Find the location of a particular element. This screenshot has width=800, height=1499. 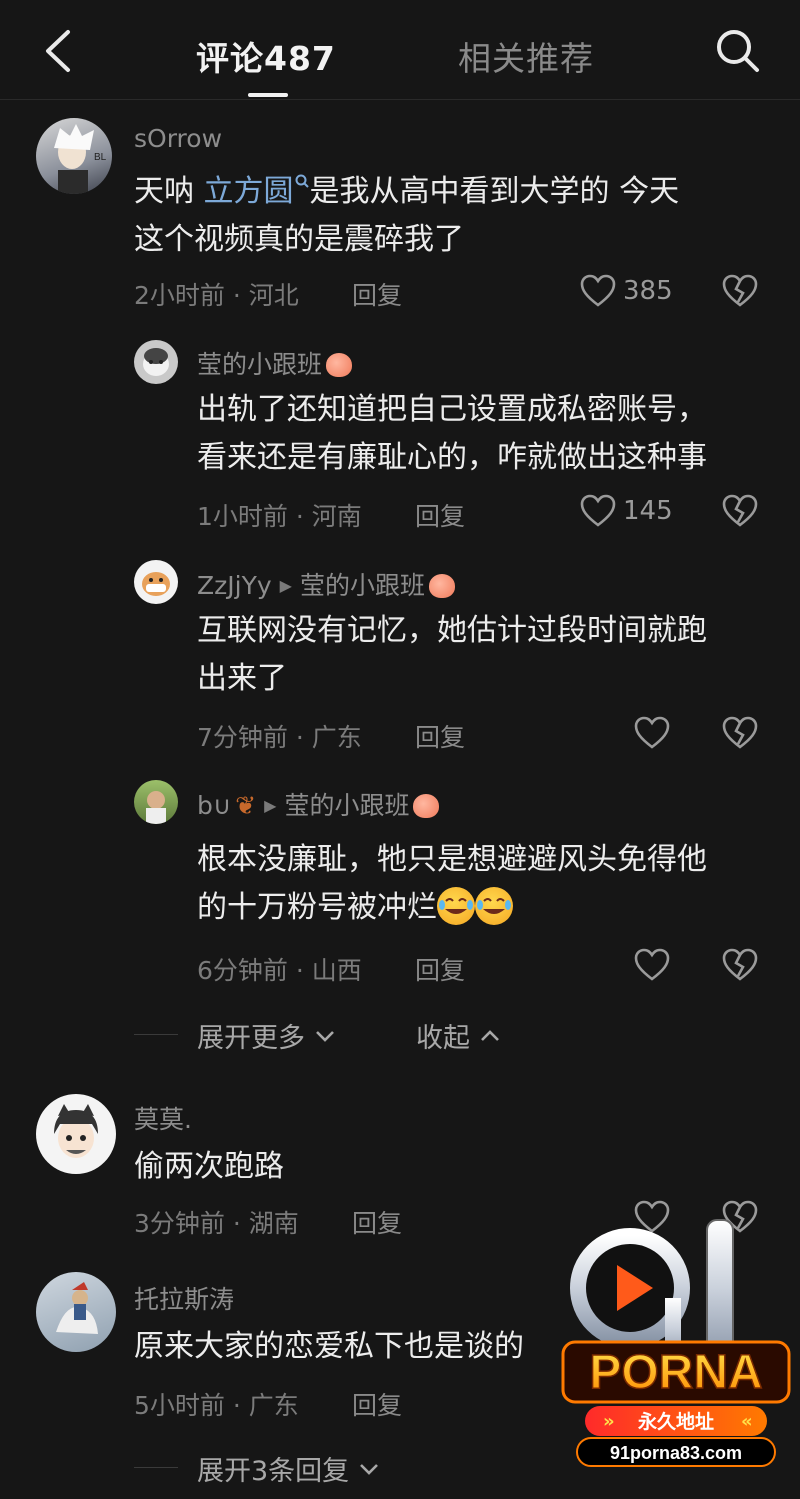

comment-username: sOrrow is located at coordinates (178, 138).